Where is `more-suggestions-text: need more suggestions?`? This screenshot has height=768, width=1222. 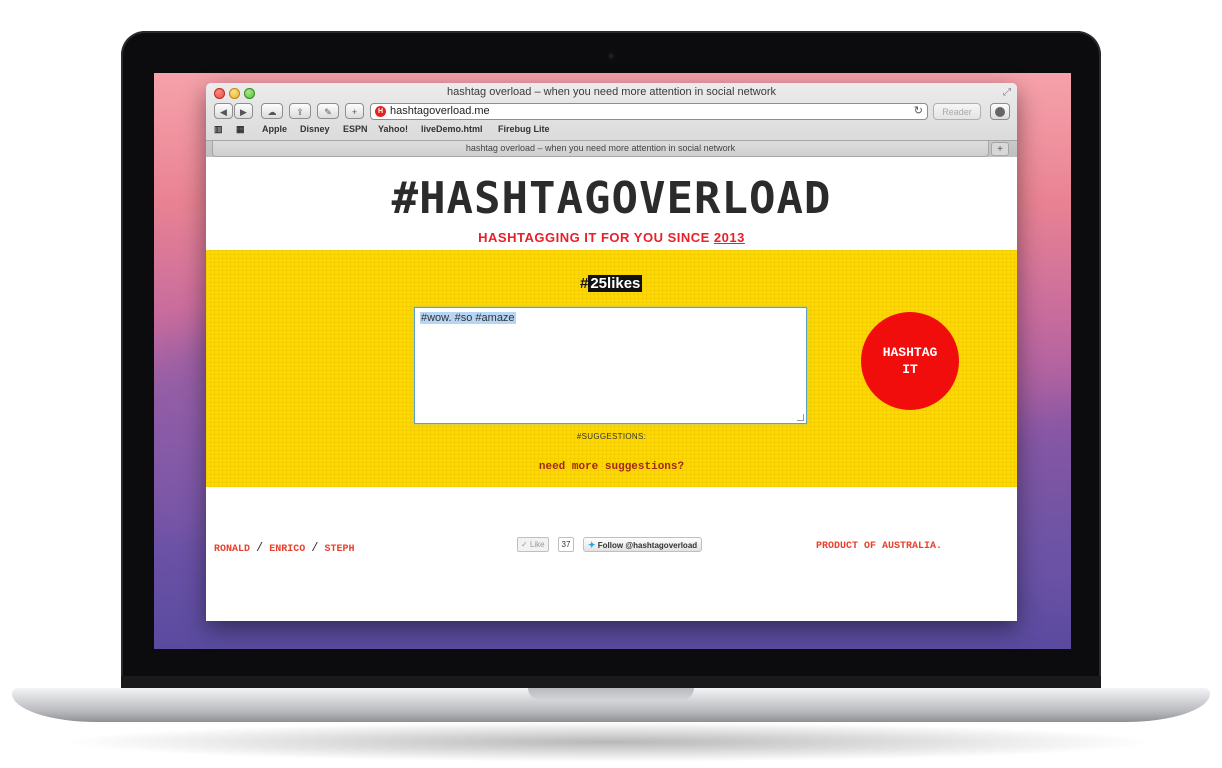
more-suggestions-text: need more suggestions? is located at coordinates (611, 467).